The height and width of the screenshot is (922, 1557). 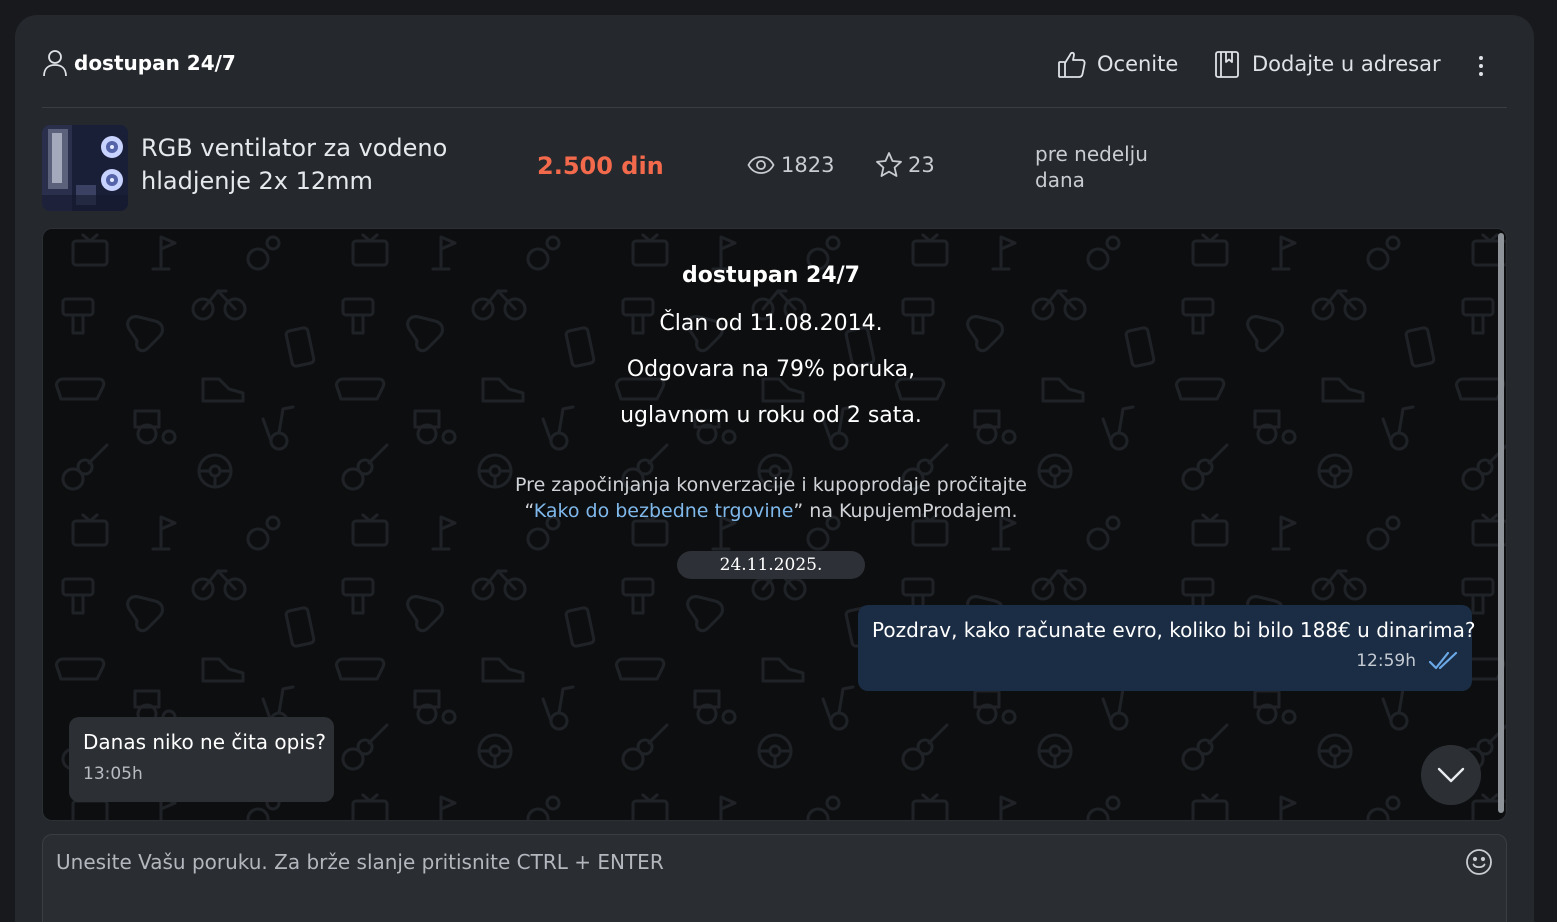 What do you see at coordinates (1479, 862) in the screenshot?
I see `emoji-icon` at bounding box center [1479, 862].